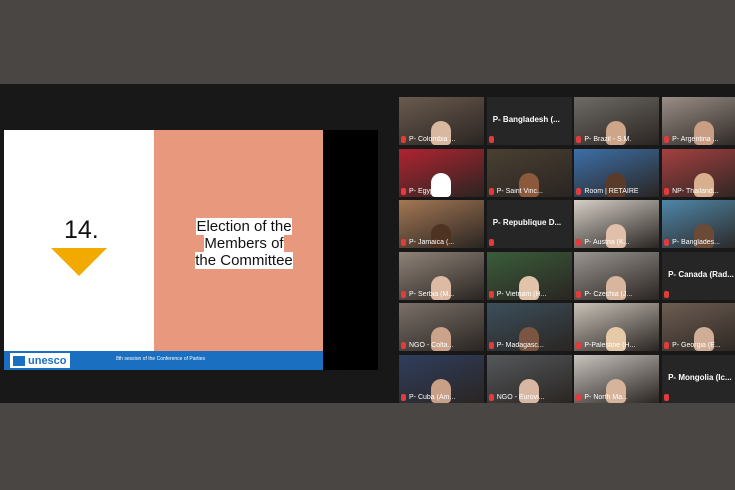 Image resolution: width=735 pixels, height=490 pixels. I want to click on slide-title: Election of the Members of the Committee, so click(244, 243).